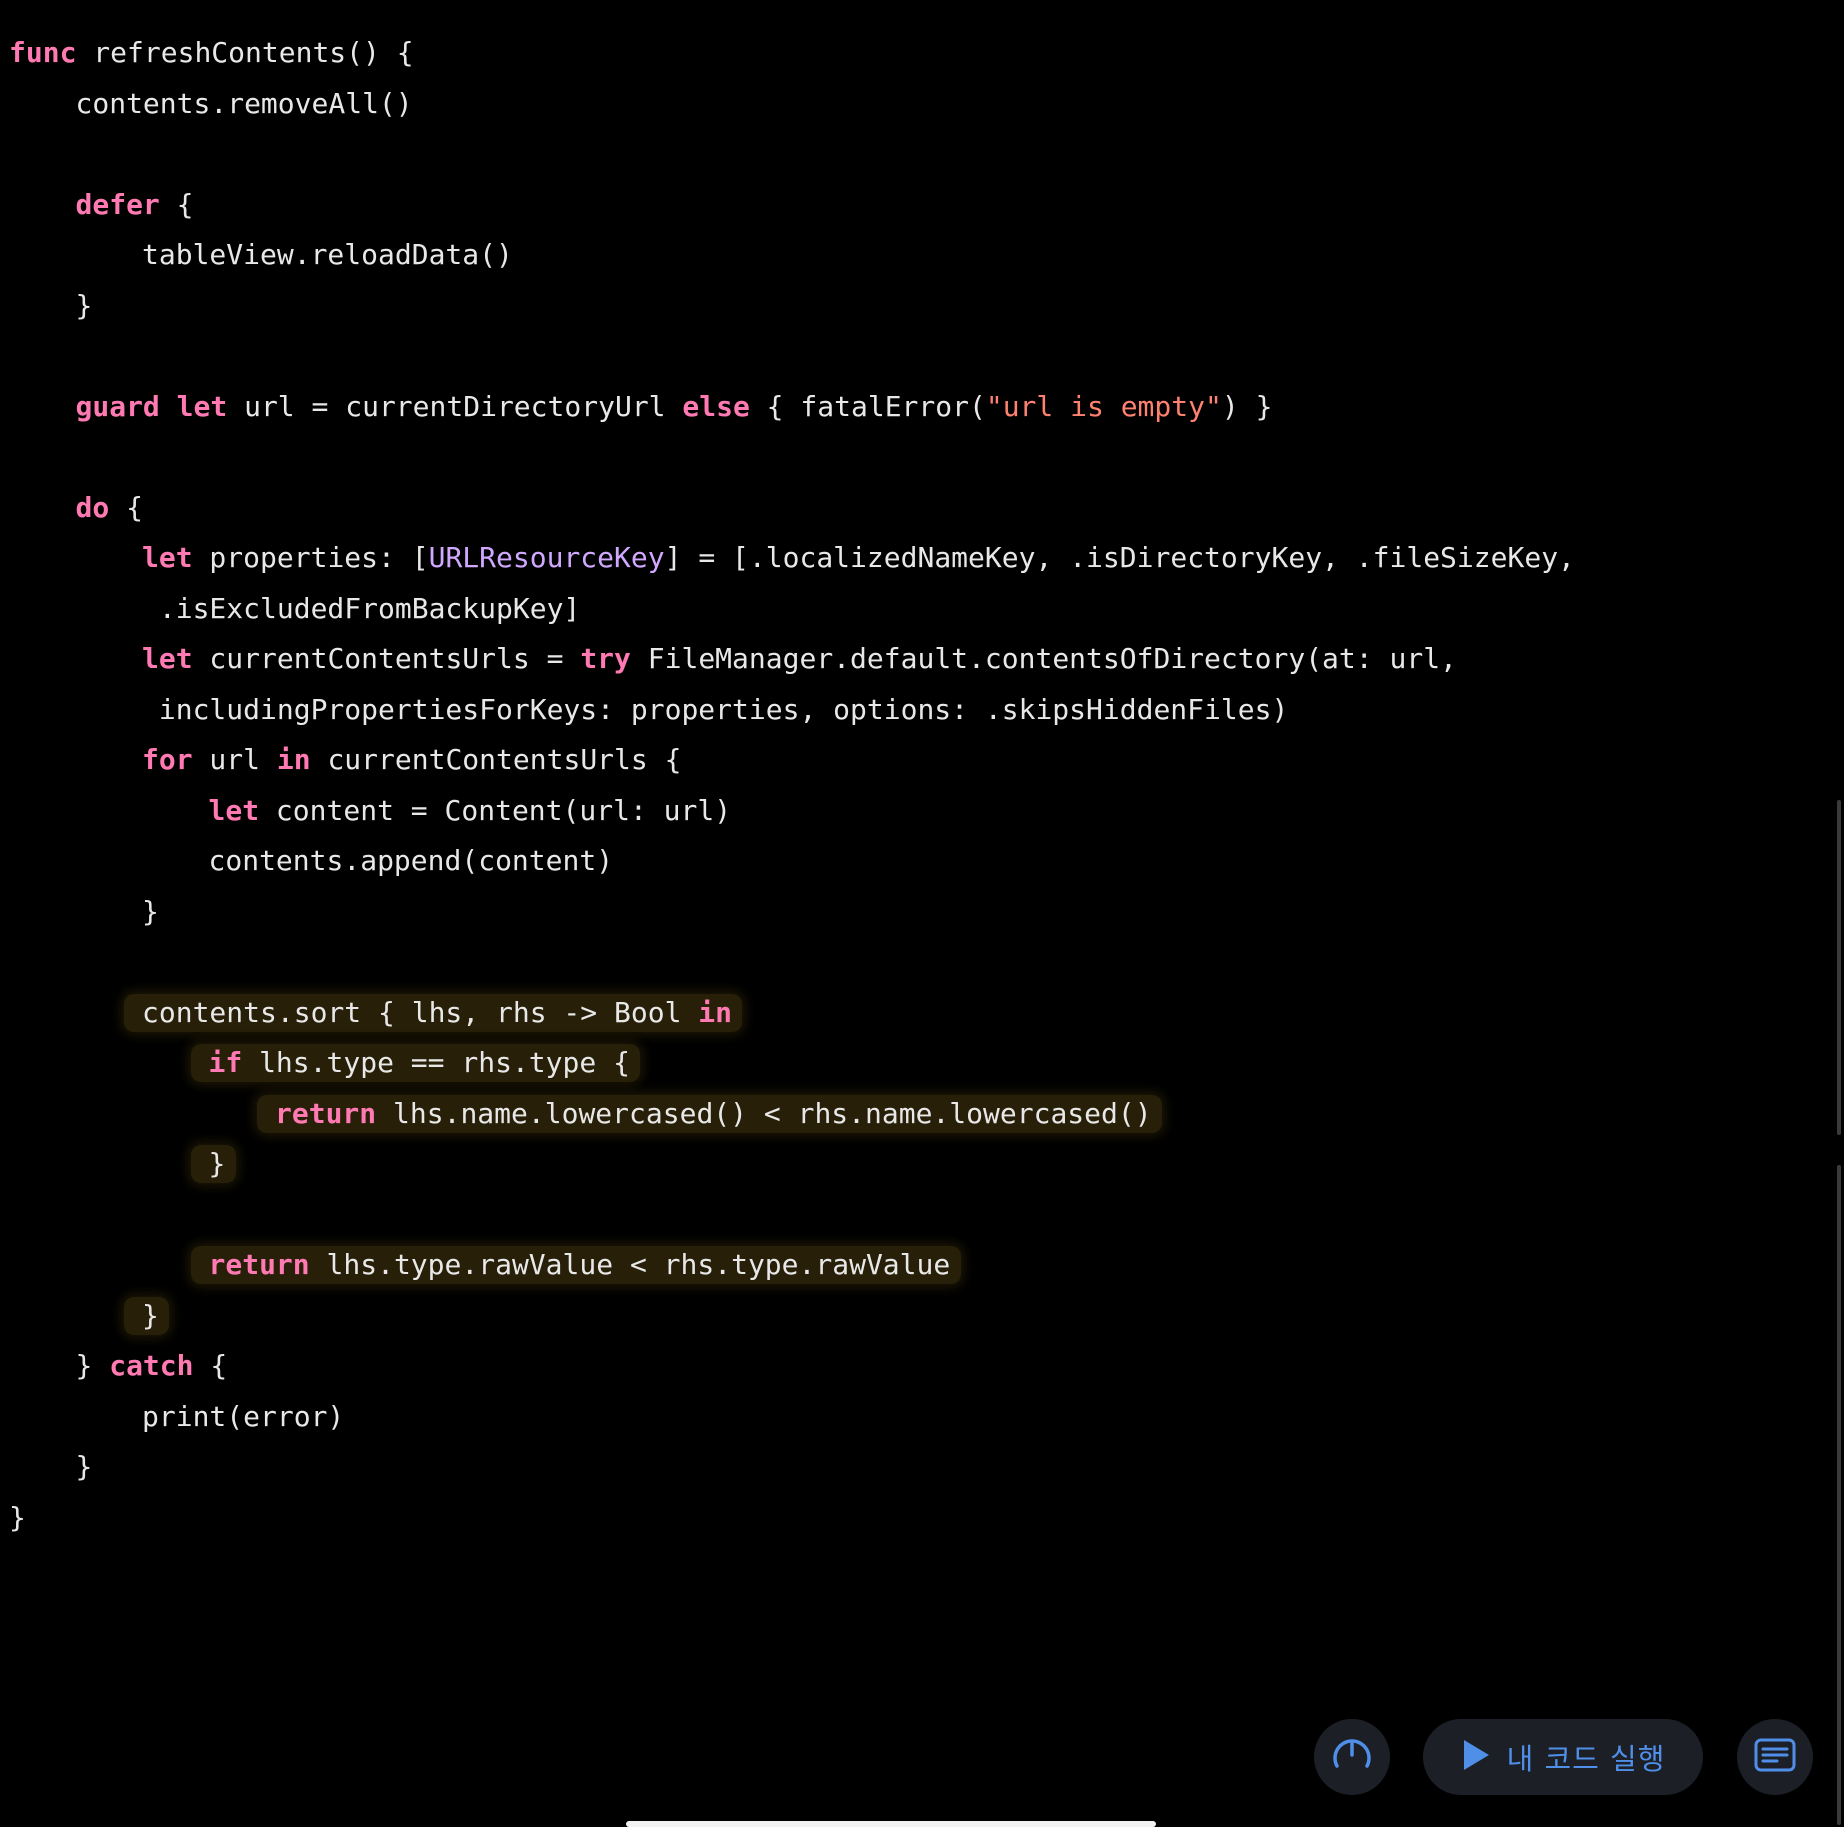 This screenshot has width=1844, height=1827. What do you see at coordinates (1839, 1495) in the screenshot?
I see `scrollbar-lower` at bounding box center [1839, 1495].